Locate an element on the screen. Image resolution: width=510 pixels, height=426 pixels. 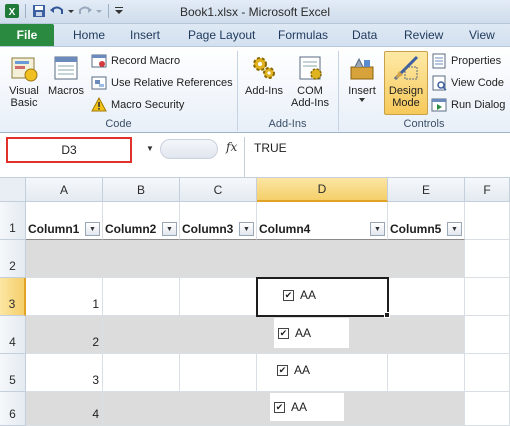
group-label-add-ins: Add-Ins is located at coordinates (287, 124).